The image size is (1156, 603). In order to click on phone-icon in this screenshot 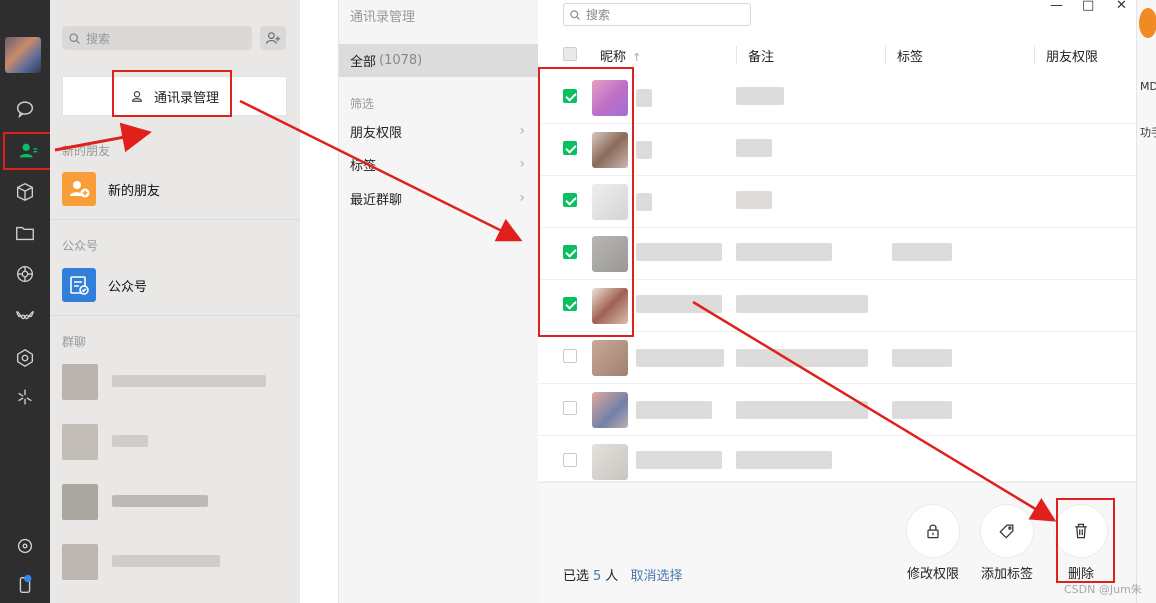, I will do `click(25, 546)`.